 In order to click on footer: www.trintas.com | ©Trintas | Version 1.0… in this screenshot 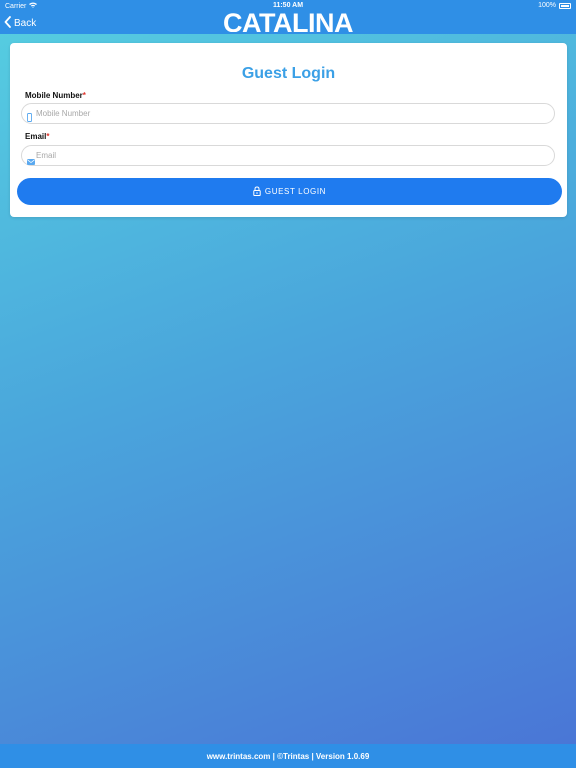, I will do `click(288, 756)`.